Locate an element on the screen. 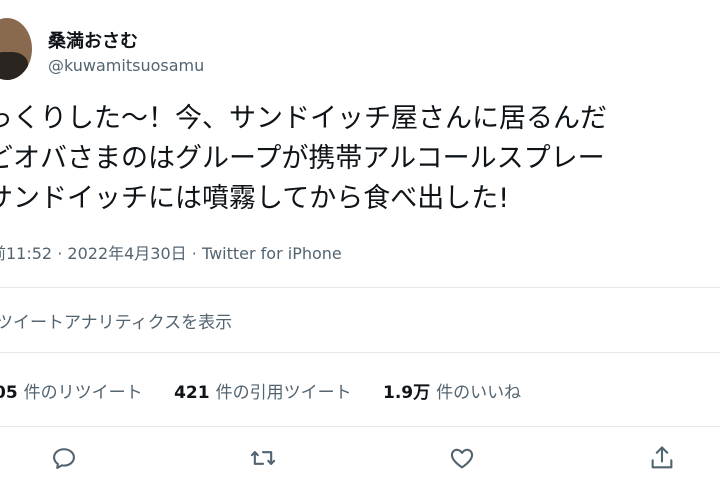 The image size is (720, 480). user-handle: @kuwamitsuosamu is located at coordinates (126, 65).